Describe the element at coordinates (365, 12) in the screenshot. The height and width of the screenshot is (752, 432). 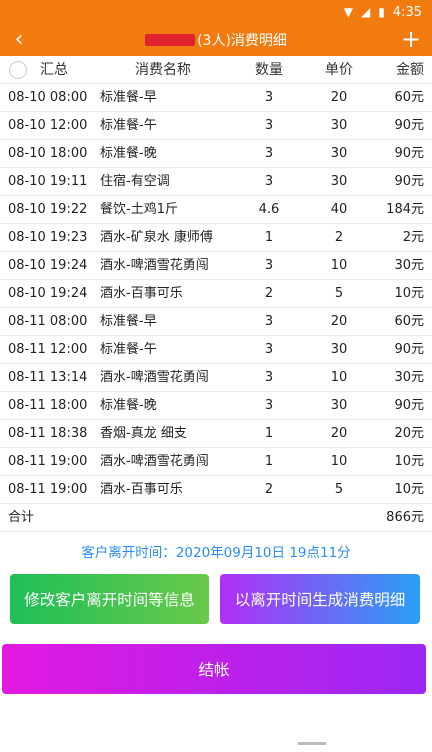
I see `signal-icon: ◢` at that location.